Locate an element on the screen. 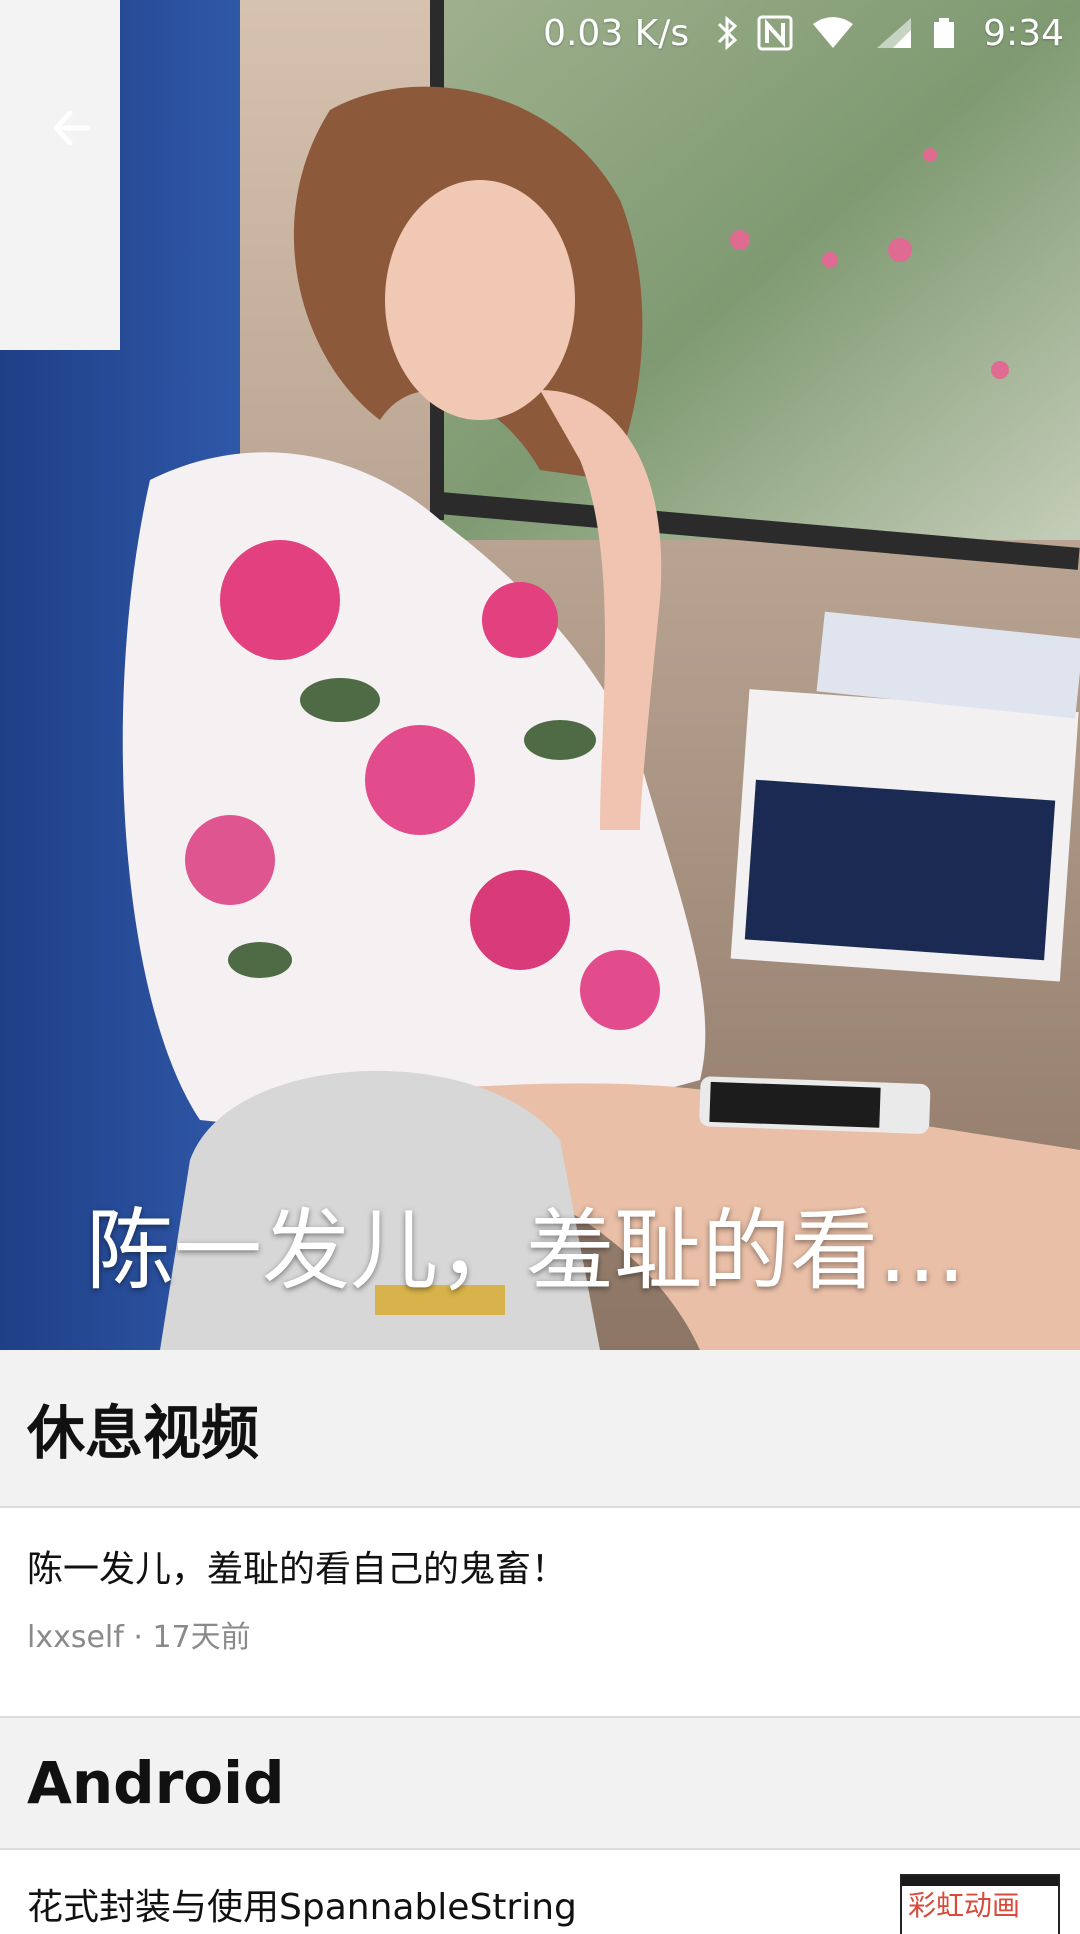 This screenshot has height=1934, width=1080. nfc-icon is located at coordinates (775, 33).